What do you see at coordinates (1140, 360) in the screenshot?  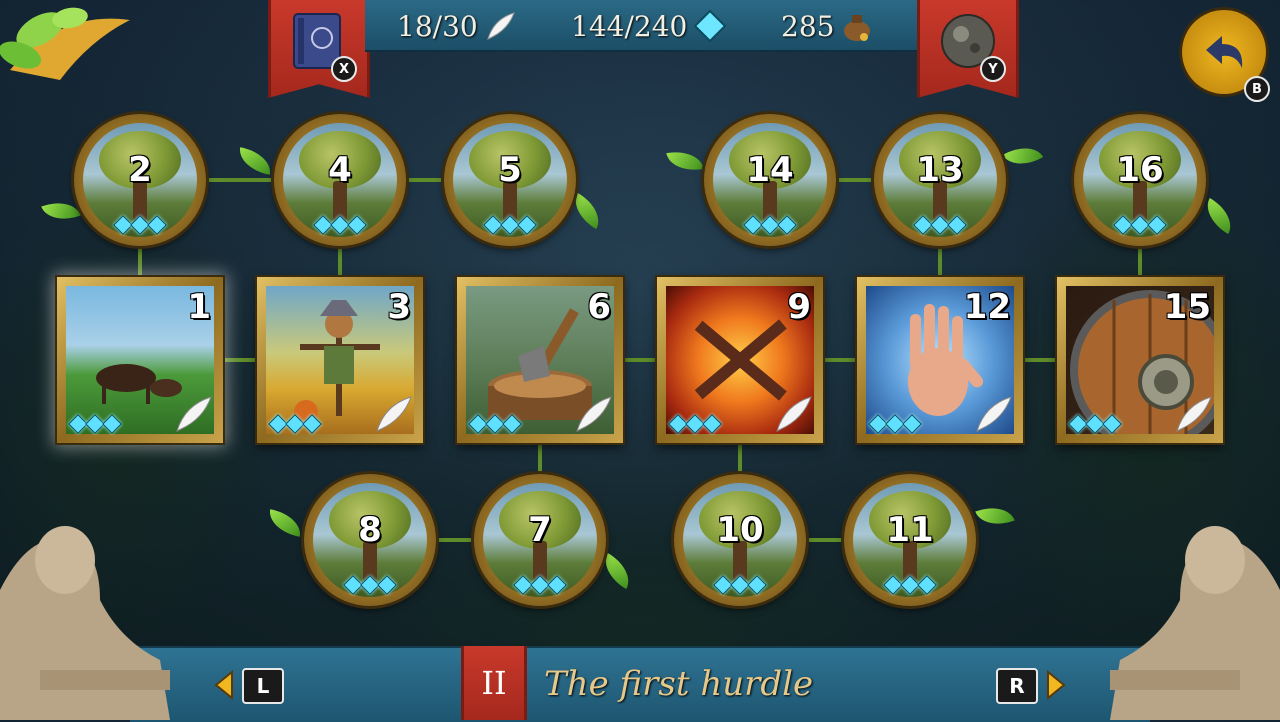 I see `level-node: 15` at bounding box center [1140, 360].